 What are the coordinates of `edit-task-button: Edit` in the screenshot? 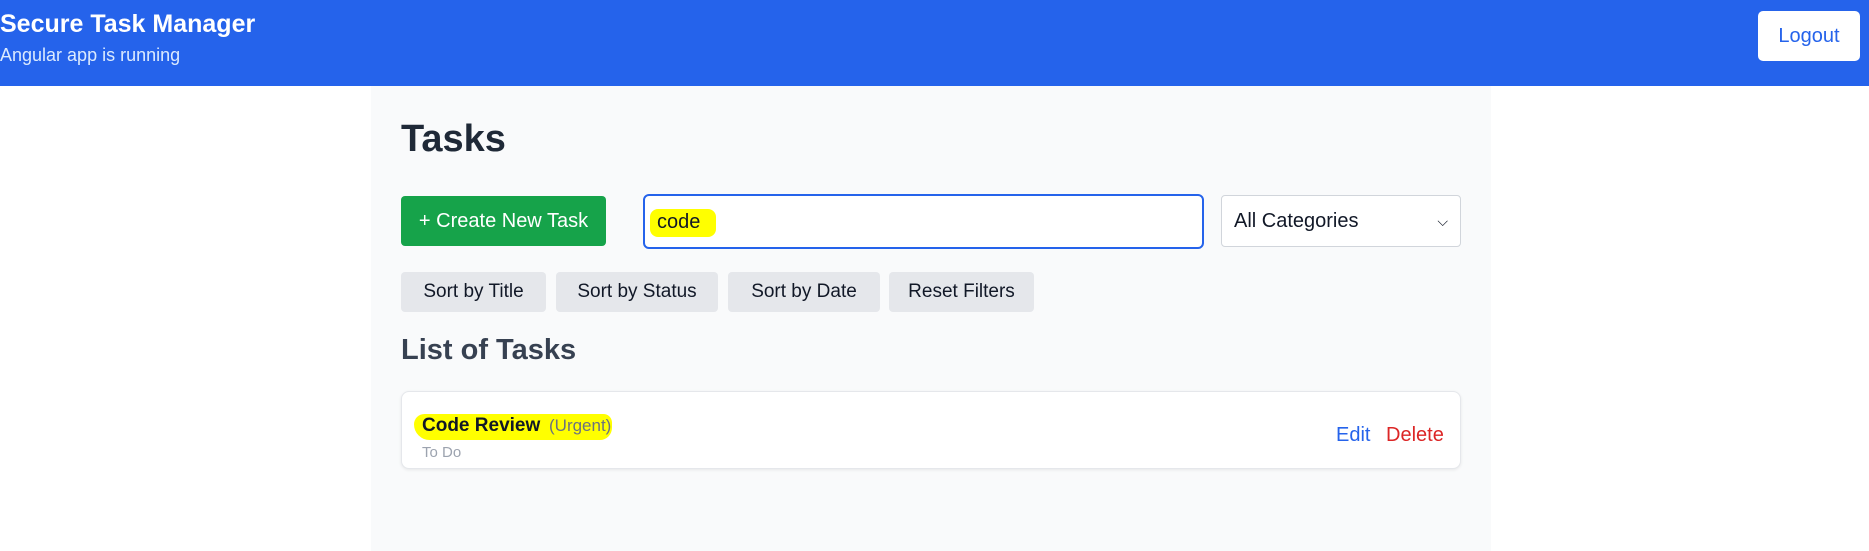 It's located at (1353, 435).